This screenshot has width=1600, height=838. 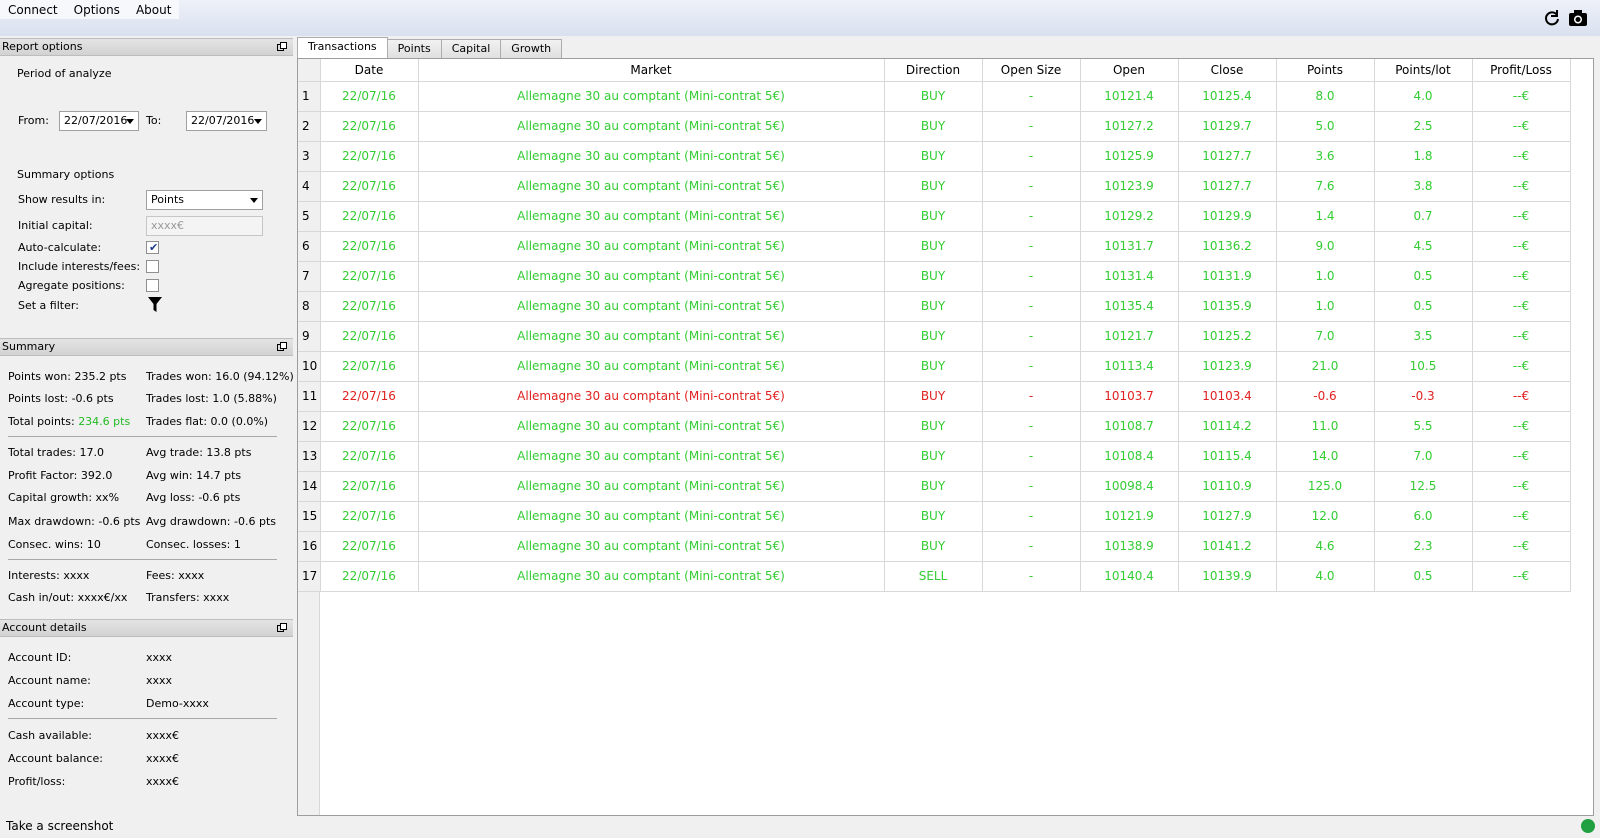 What do you see at coordinates (51, 521) in the screenshot?
I see `max-drawdown-label: Max drawdown:` at bounding box center [51, 521].